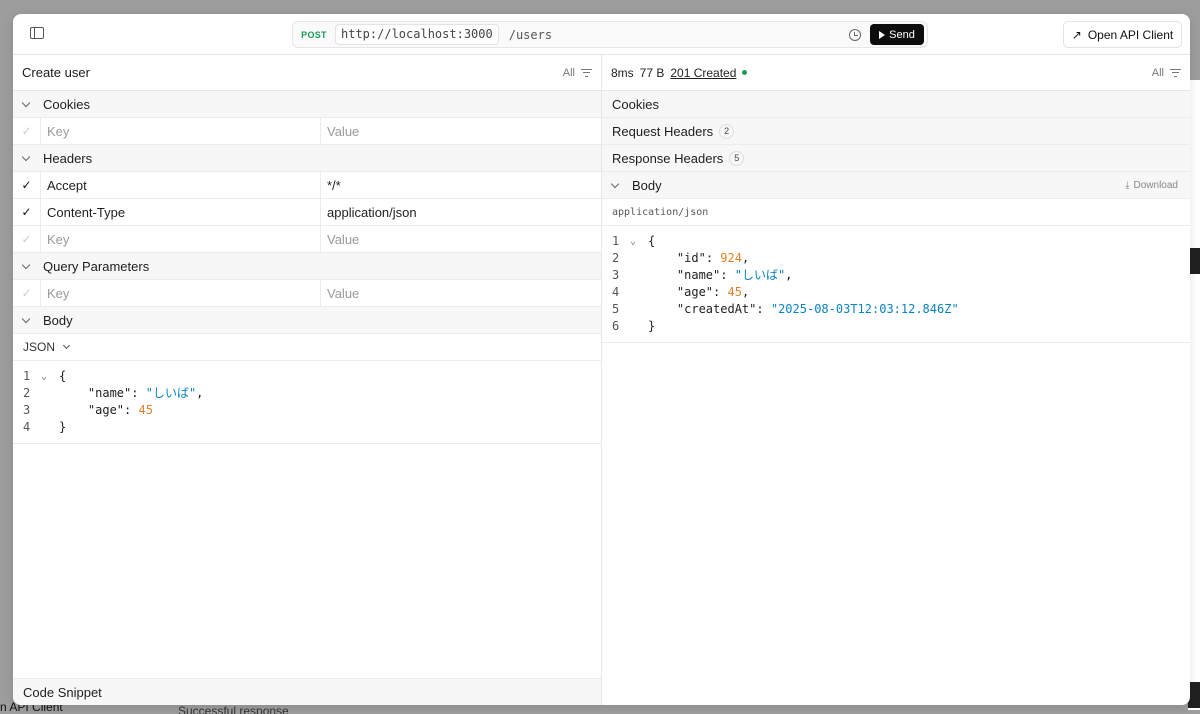 This screenshot has height=714, width=1200. What do you see at coordinates (855, 34) in the screenshot?
I see `history-icon` at bounding box center [855, 34].